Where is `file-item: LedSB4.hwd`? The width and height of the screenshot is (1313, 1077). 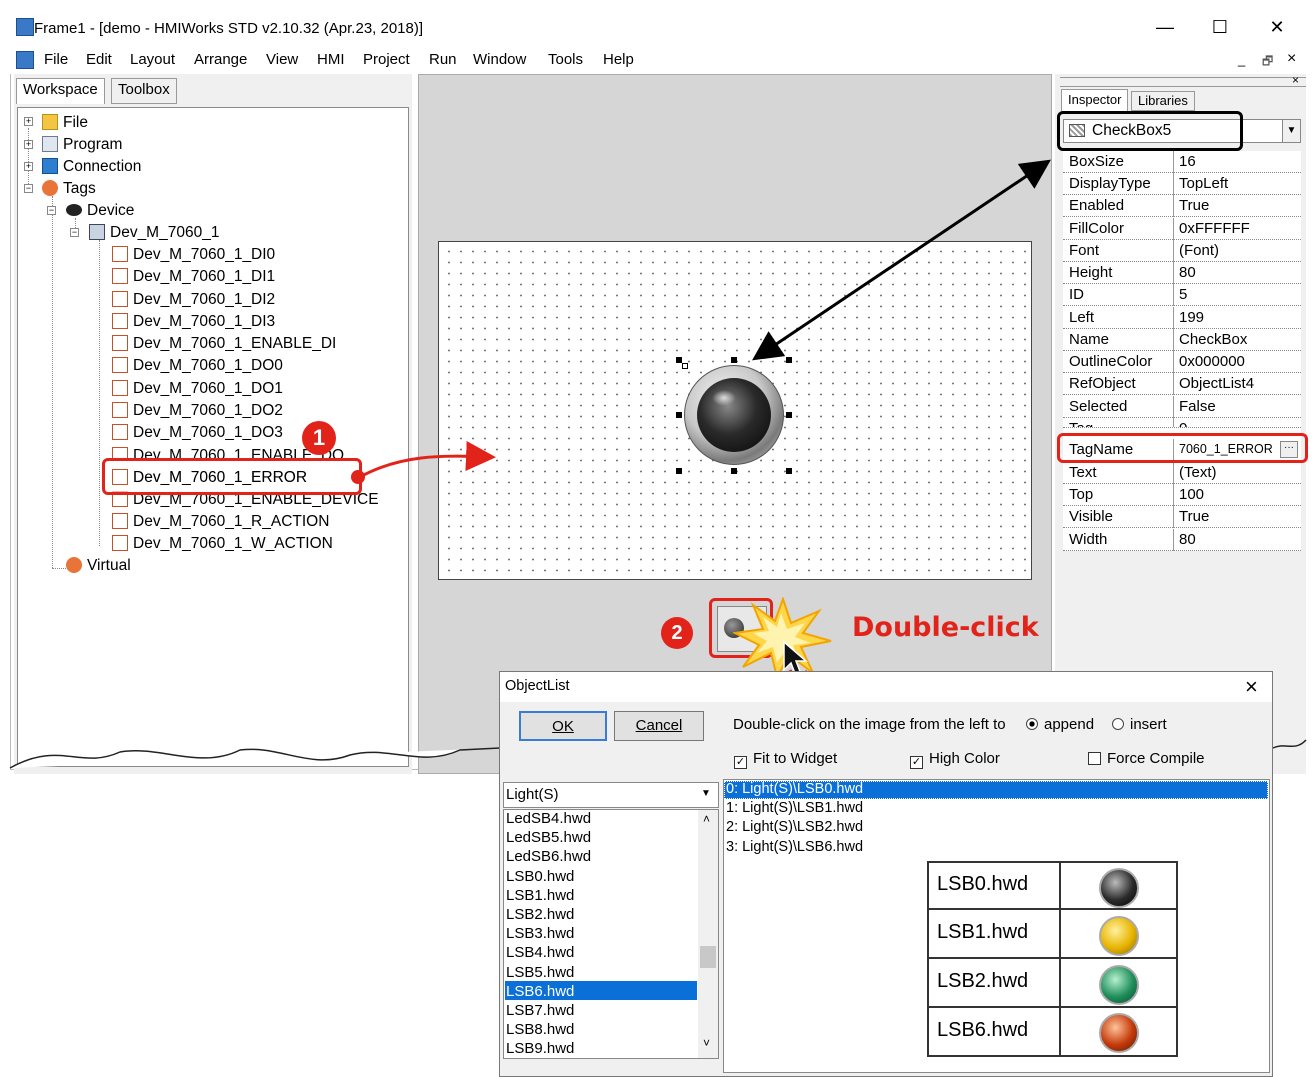
file-item: LedSB4.hwd is located at coordinates (601, 818).